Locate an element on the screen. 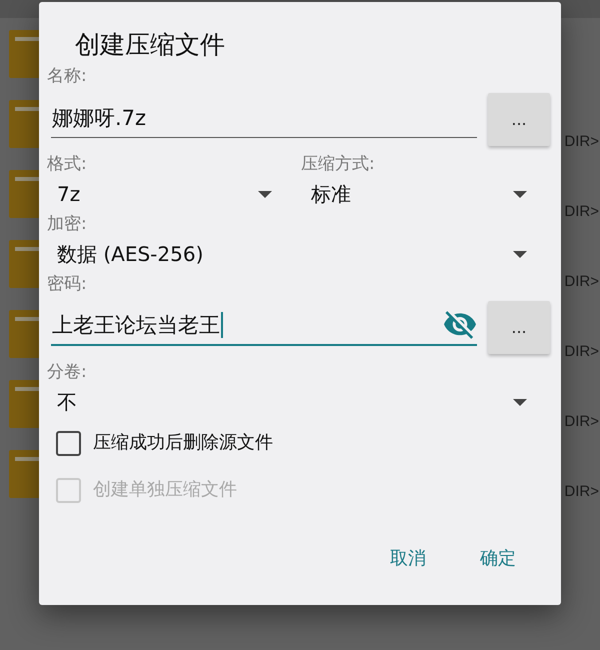 Image resolution: width=600 pixels, height=650 pixels. checkbox-label: 创建单独压缩文件 is located at coordinates (165, 490).